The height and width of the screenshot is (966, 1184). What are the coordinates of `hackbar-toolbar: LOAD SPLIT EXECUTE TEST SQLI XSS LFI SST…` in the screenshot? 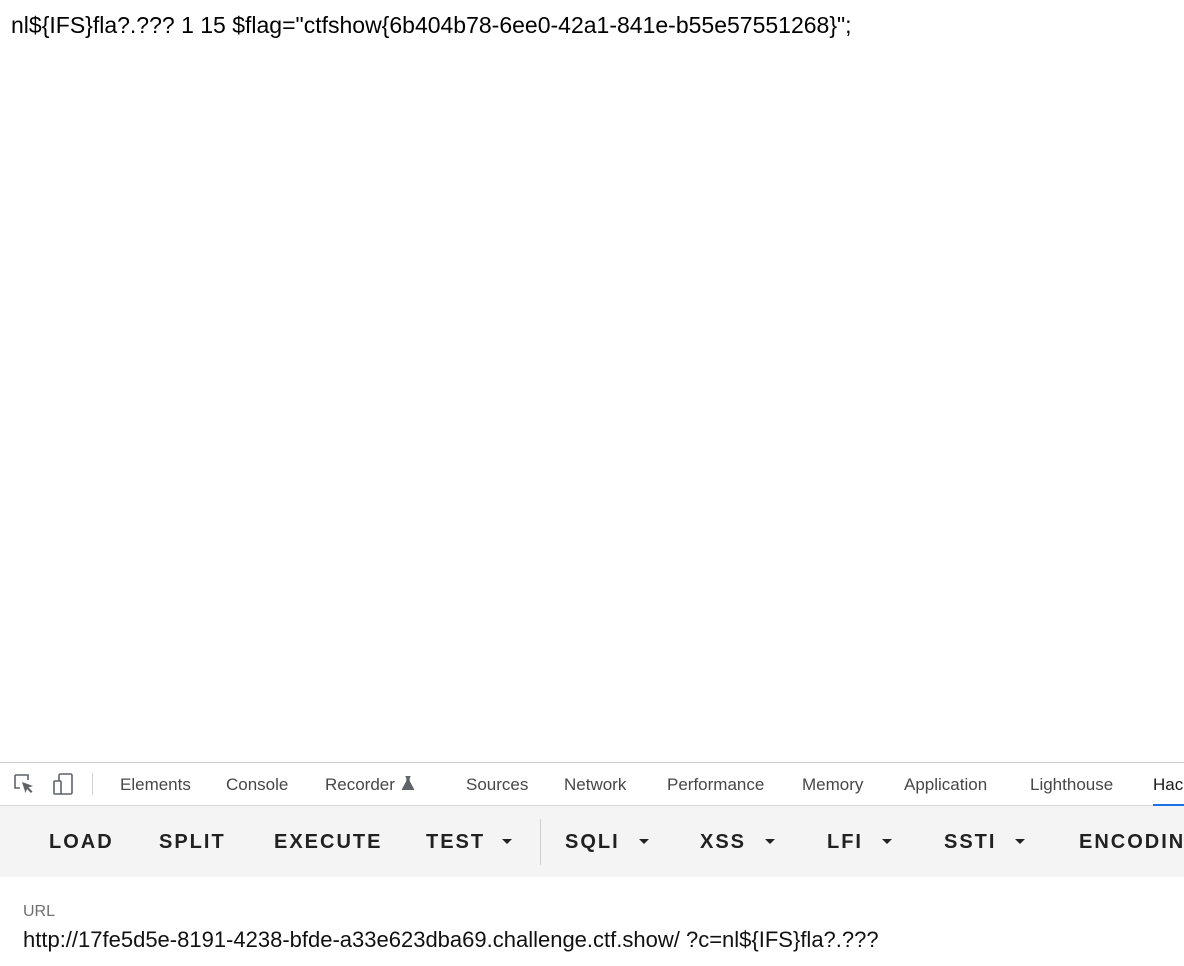 It's located at (592, 841).